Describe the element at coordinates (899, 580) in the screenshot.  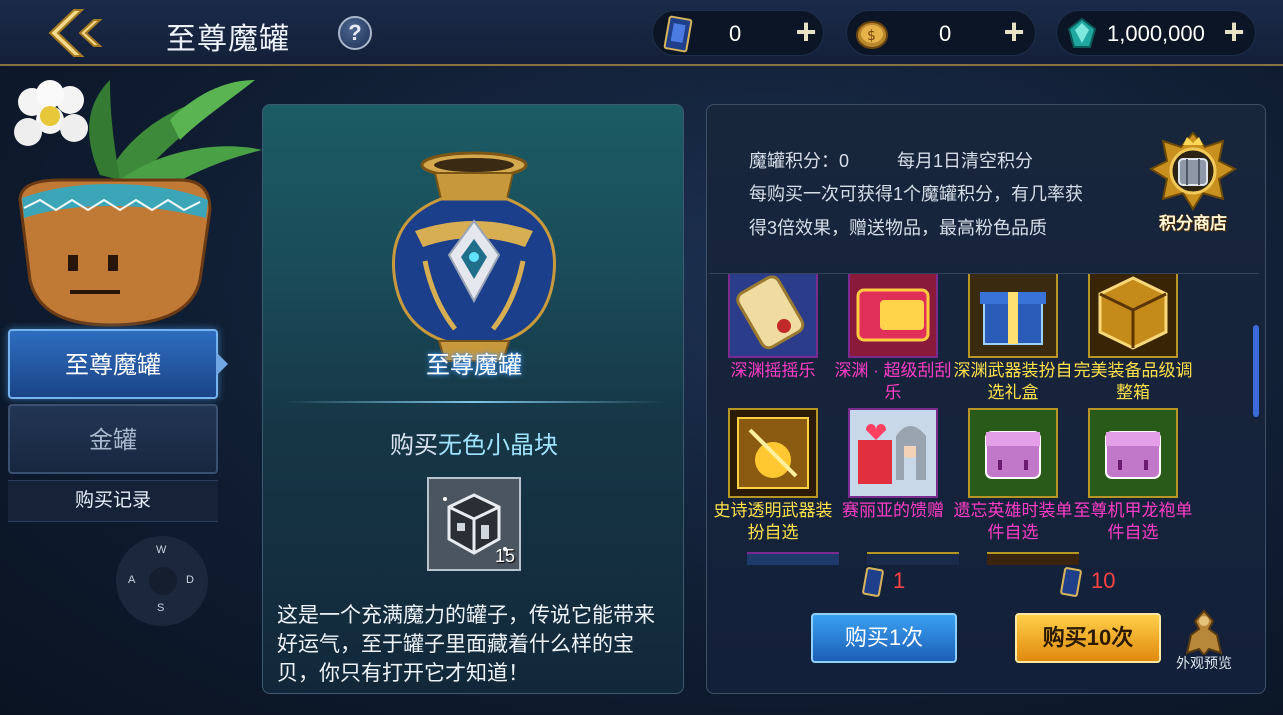
I see `cost-one-value: 1` at that location.